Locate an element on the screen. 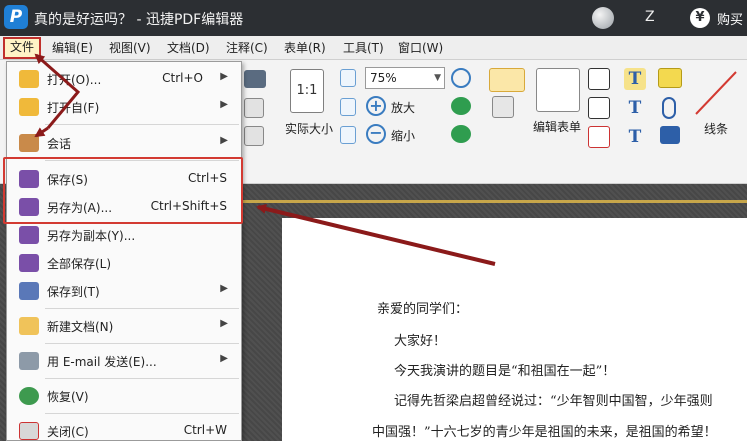 Image resolution: width=747 pixels, height=441 pixels. arrow-to-session is located at coordinates (41, 132).